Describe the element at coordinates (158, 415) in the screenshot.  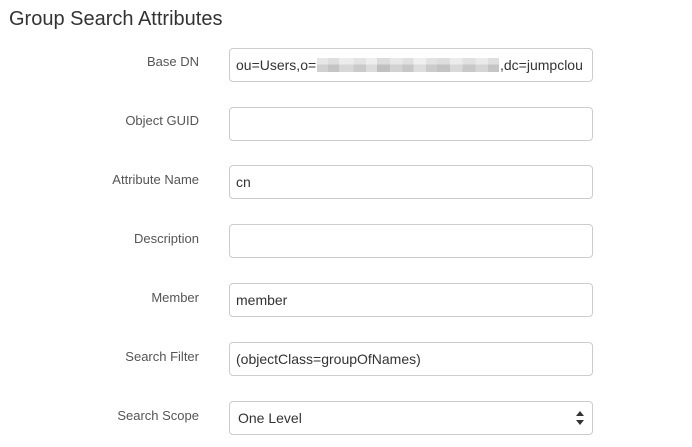
I see `search-scope-label: Search Scope` at that location.